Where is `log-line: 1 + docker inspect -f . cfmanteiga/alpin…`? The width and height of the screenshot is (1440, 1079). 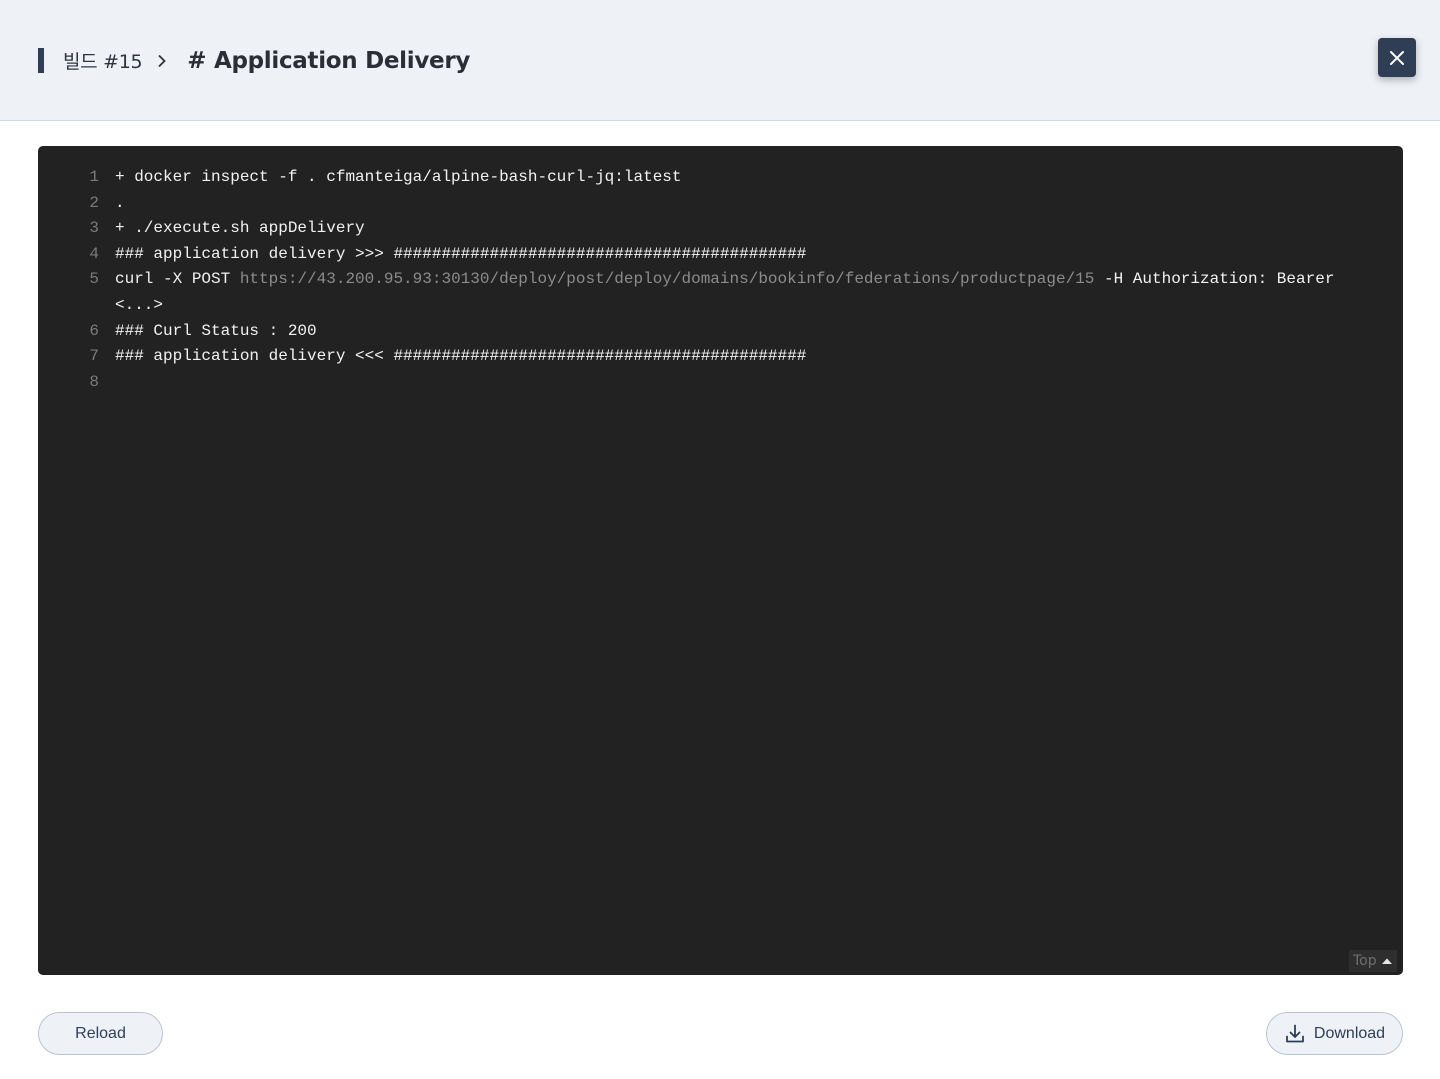 log-line: 1 + docker inspect -f . cfmanteiga/alpin… is located at coordinates (720, 178).